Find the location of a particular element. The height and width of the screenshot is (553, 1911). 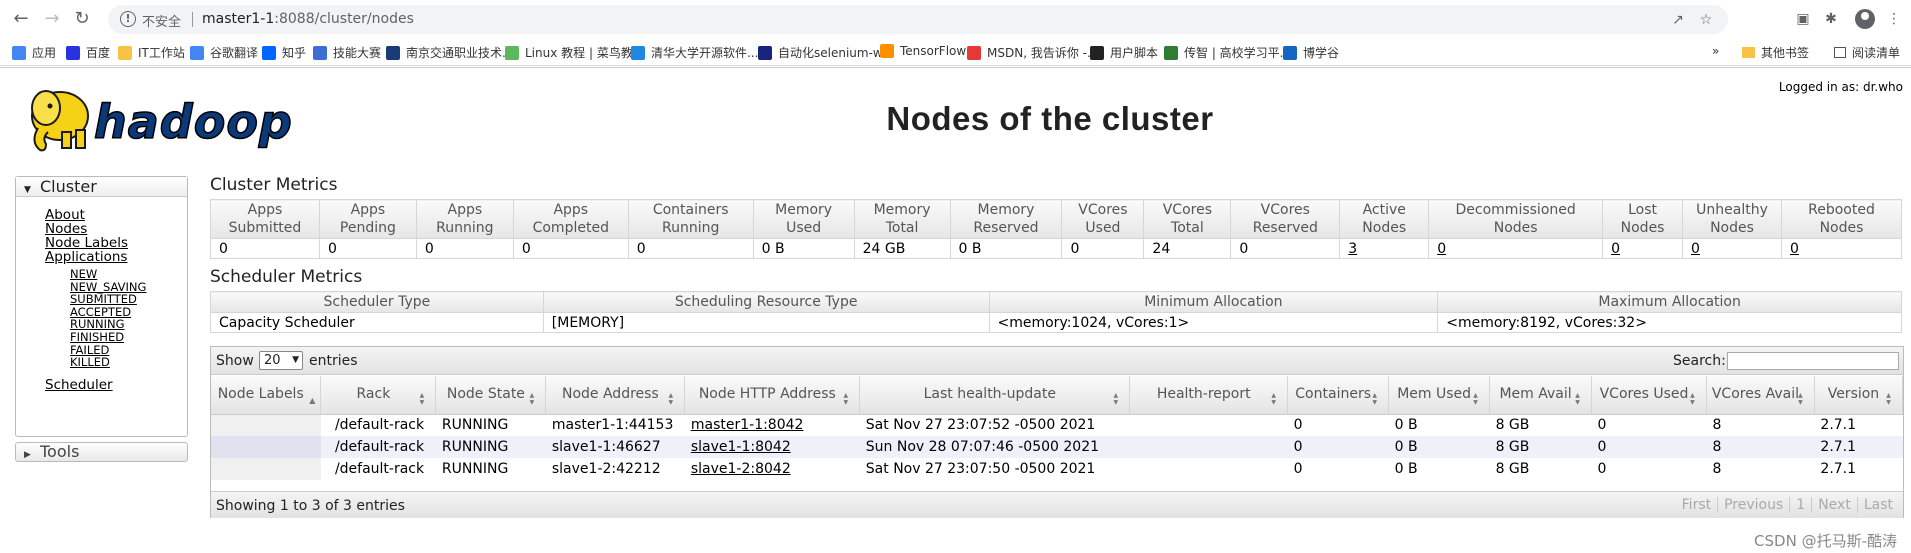

tab-search-icon: ▣ is located at coordinates (1803, 19).